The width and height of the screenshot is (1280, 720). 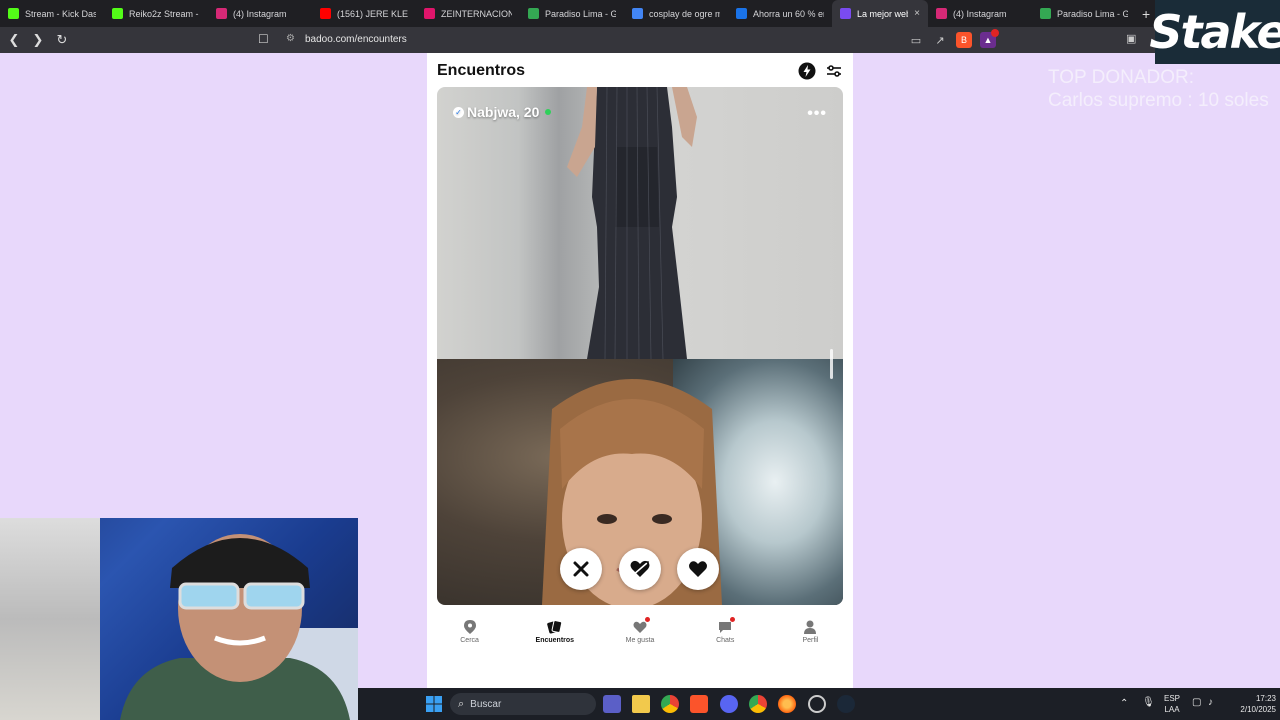 I want to click on browser-tab: La mejor web/a ×, so click(x=880, y=13).